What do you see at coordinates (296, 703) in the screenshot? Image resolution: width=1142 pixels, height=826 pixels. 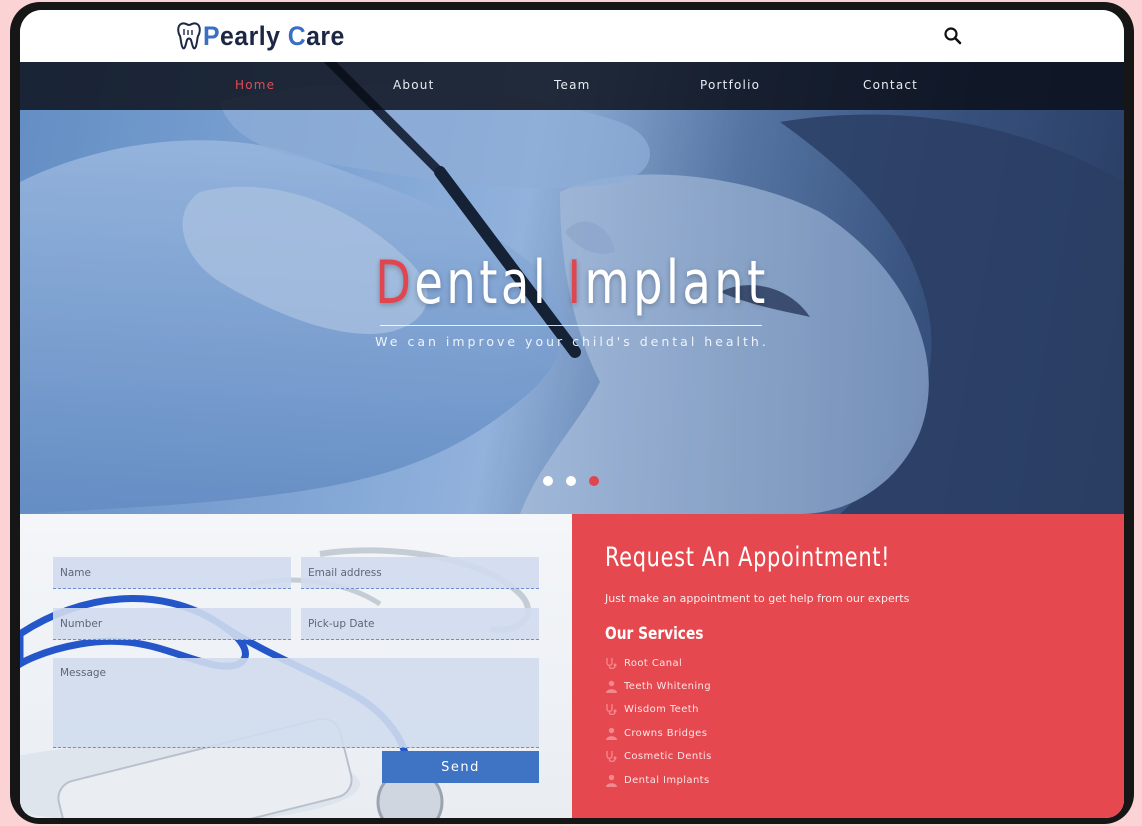 I see `message-textarea` at bounding box center [296, 703].